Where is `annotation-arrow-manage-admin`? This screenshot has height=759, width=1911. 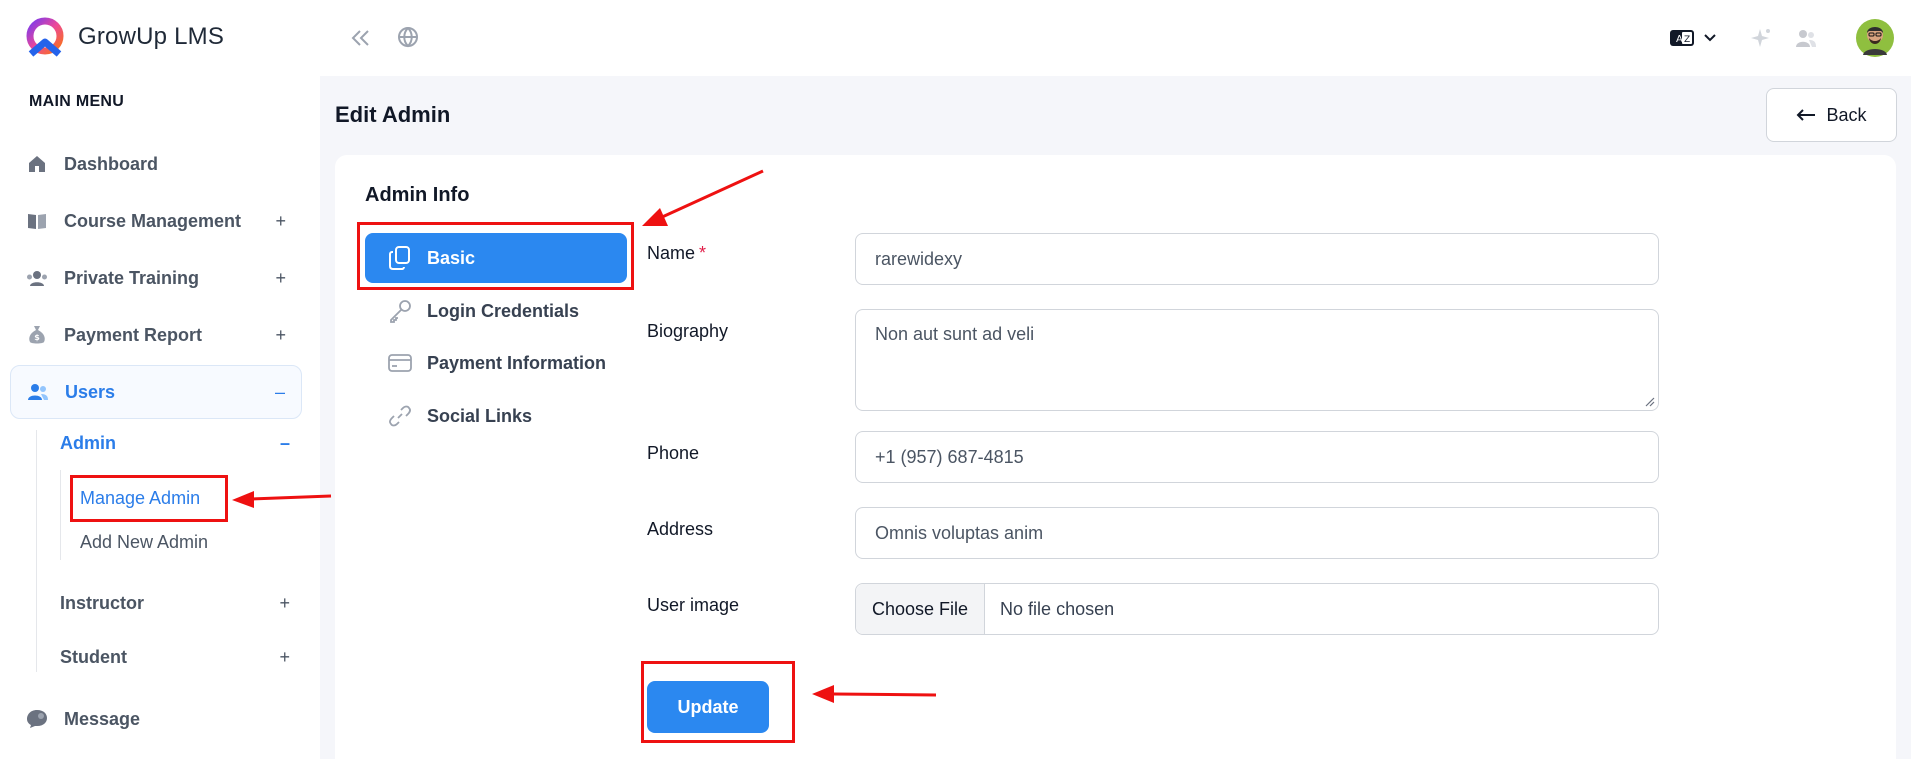 annotation-arrow-manage-admin is located at coordinates (282, 499).